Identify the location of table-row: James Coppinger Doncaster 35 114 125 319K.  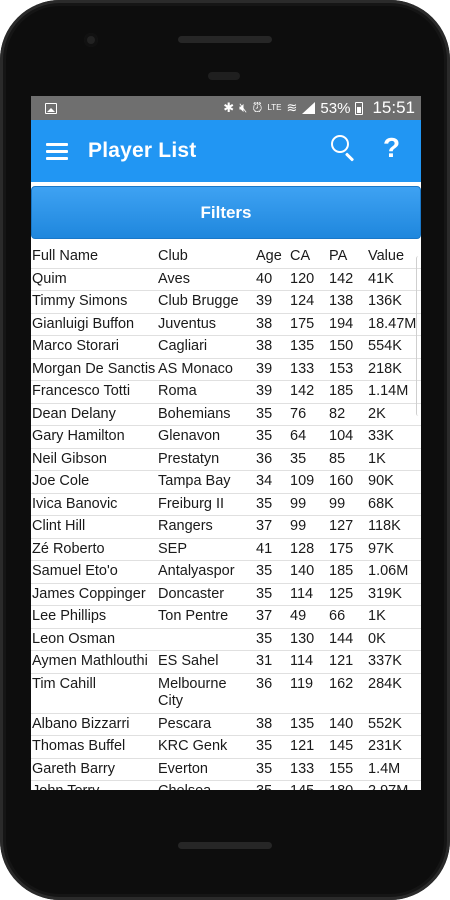
(226, 594).